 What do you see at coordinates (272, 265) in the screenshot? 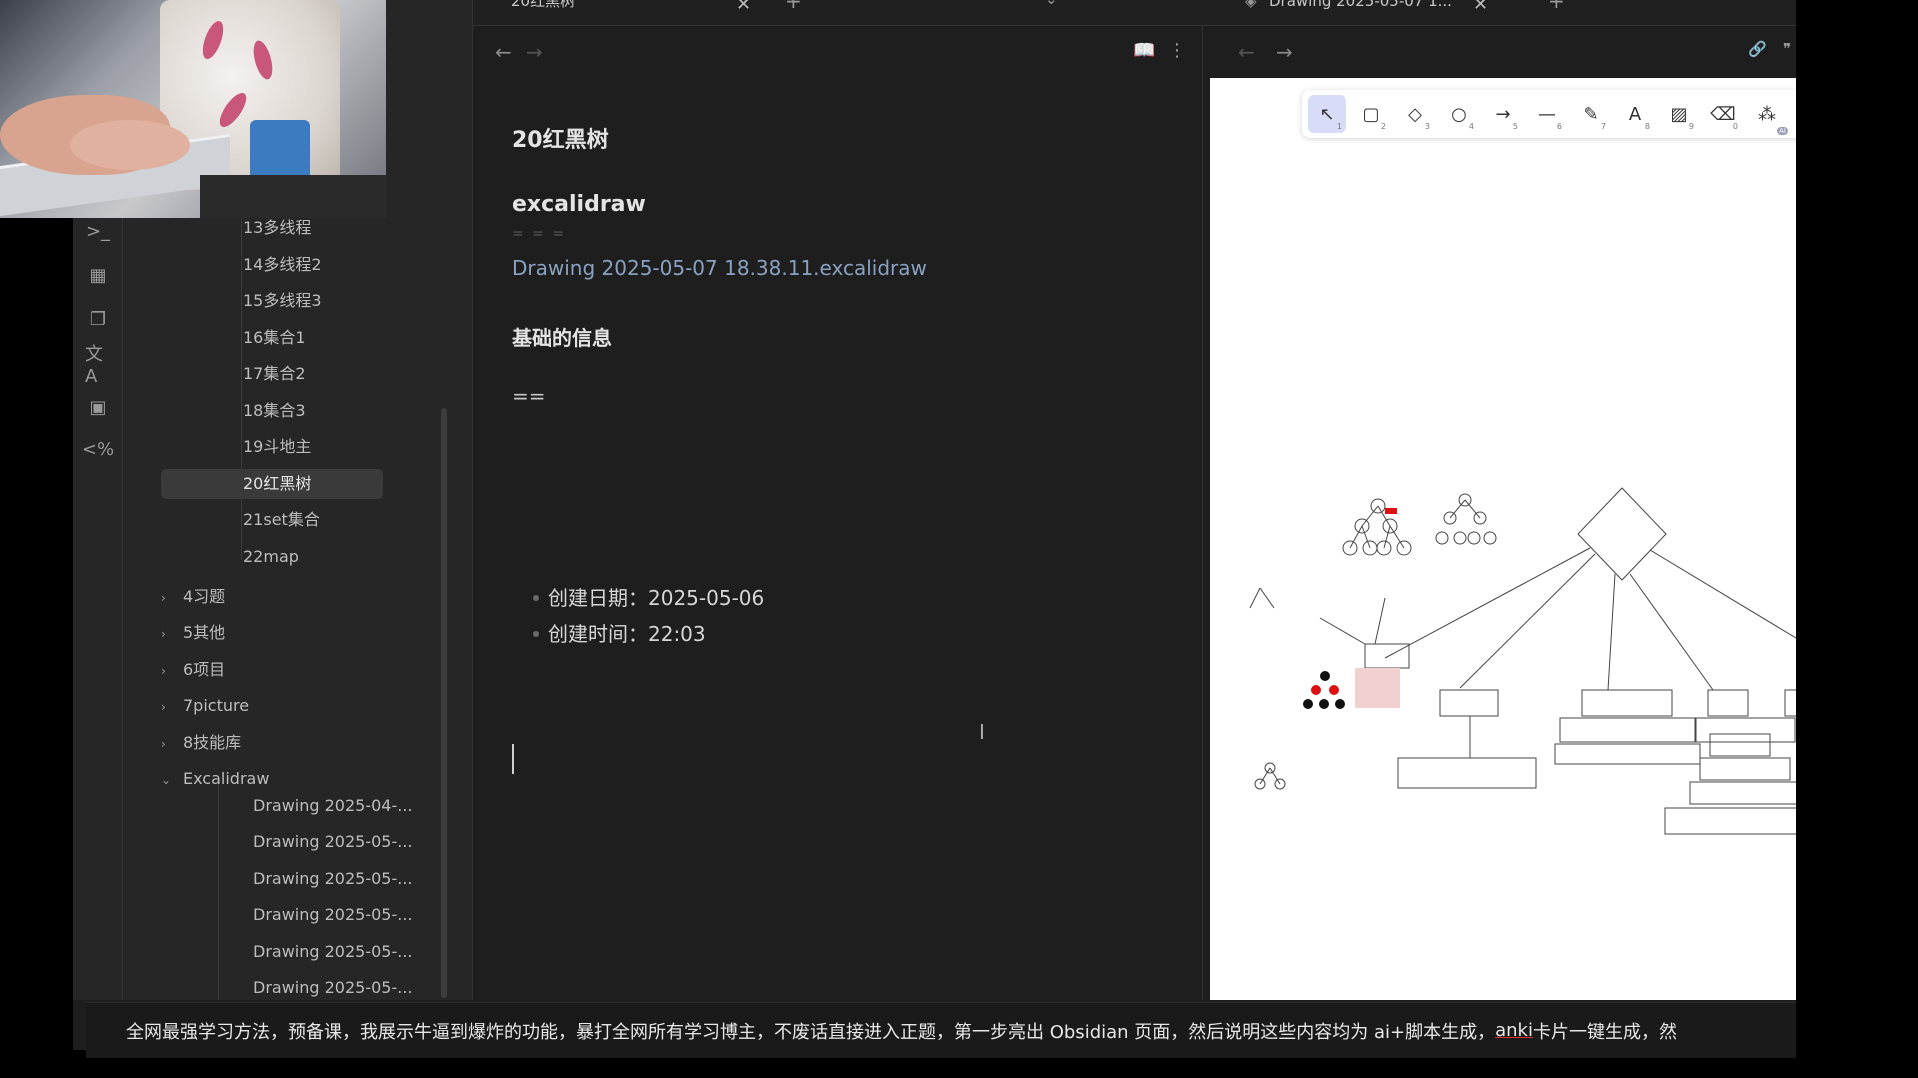
I see `file-item: 14多线程2` at bounding box center [272, 265].